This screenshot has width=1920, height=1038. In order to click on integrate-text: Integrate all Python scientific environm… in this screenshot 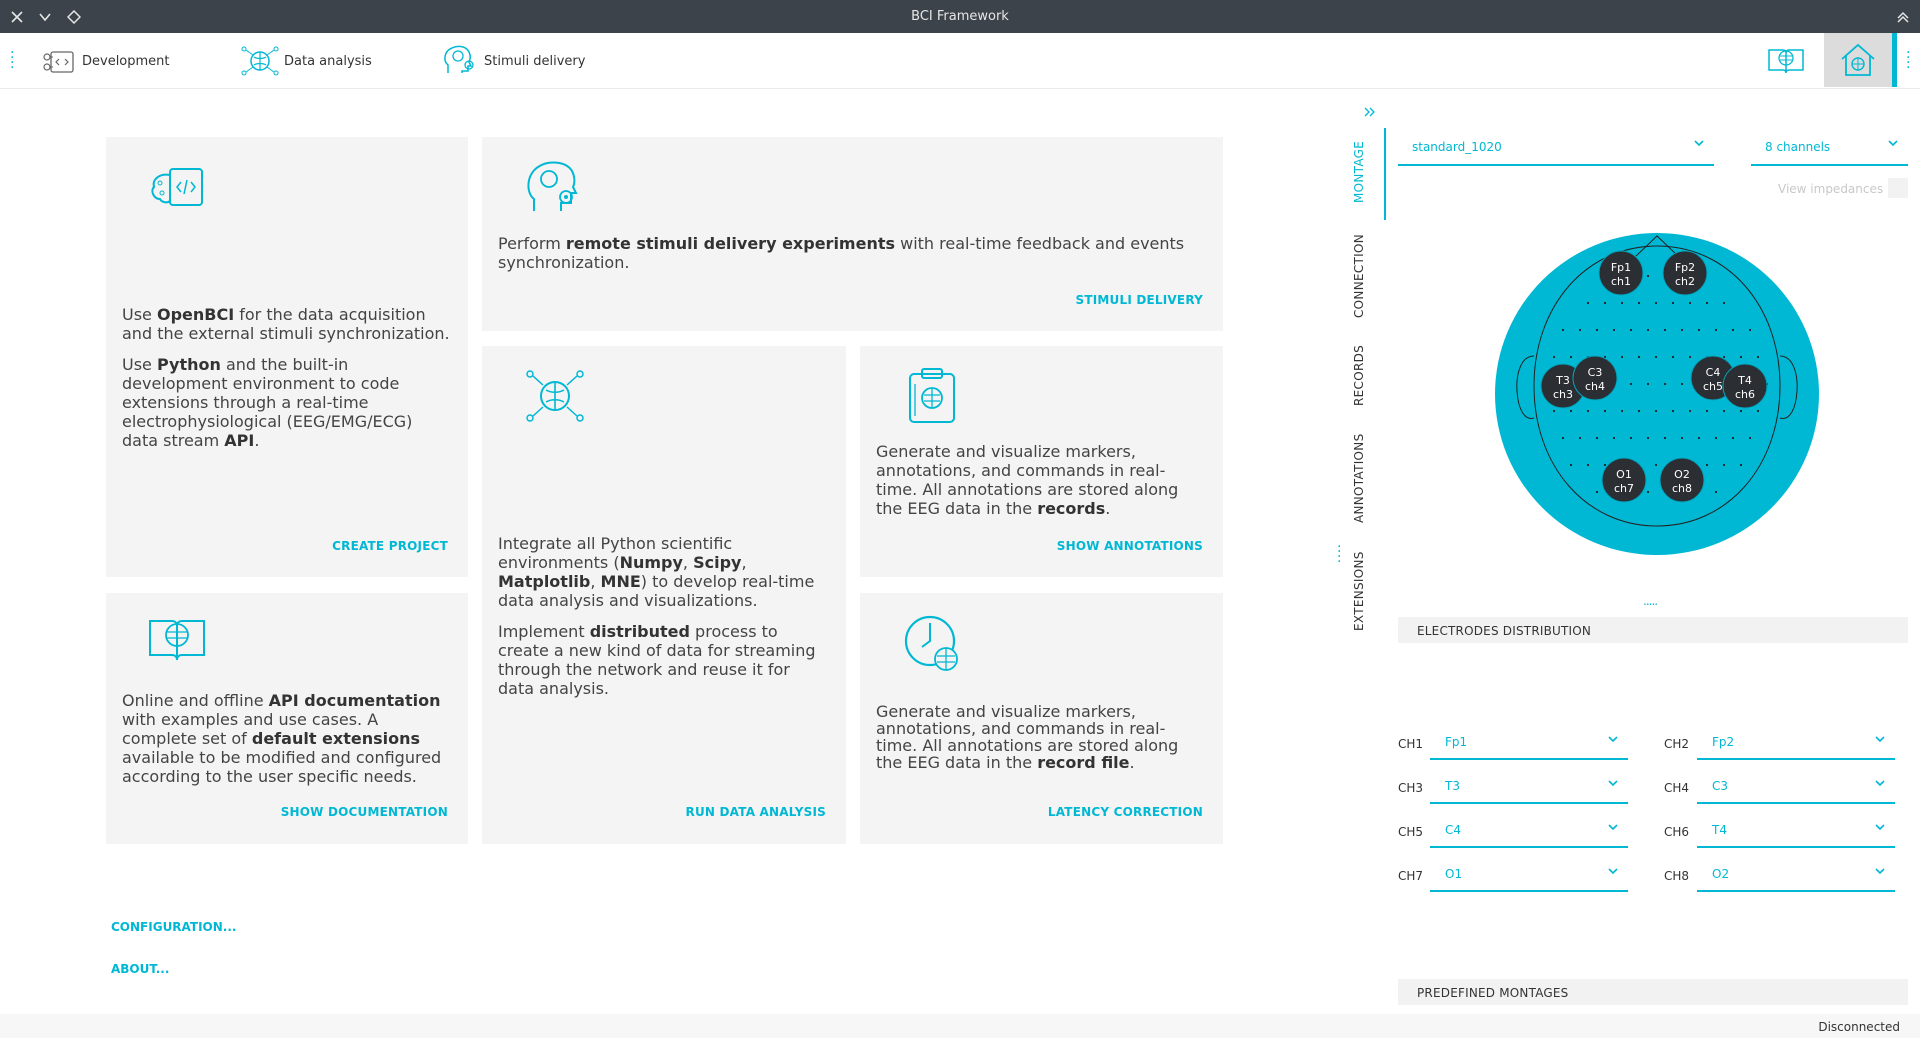, I will do `click(663, 572)`.